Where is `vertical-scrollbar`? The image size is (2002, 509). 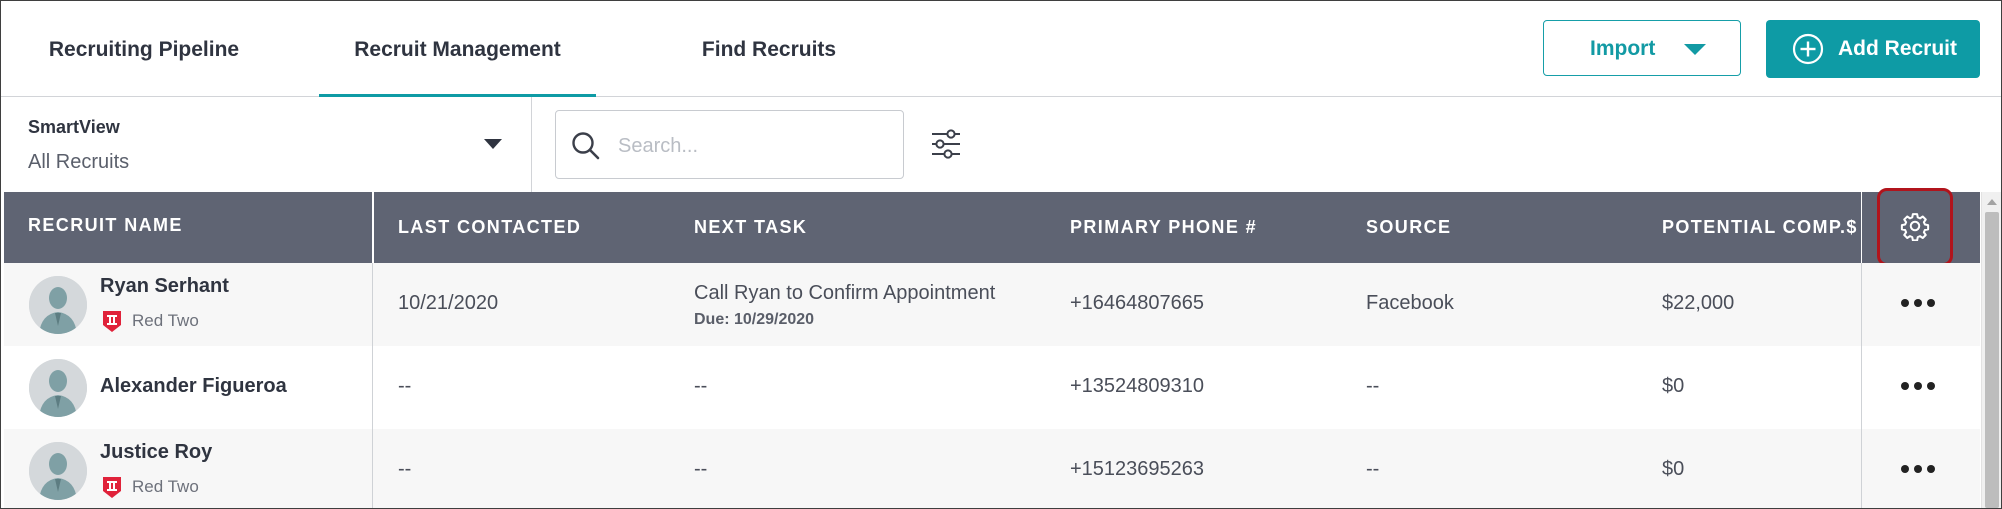
vertical-scrollbar is located at coordinates (1991, 350).